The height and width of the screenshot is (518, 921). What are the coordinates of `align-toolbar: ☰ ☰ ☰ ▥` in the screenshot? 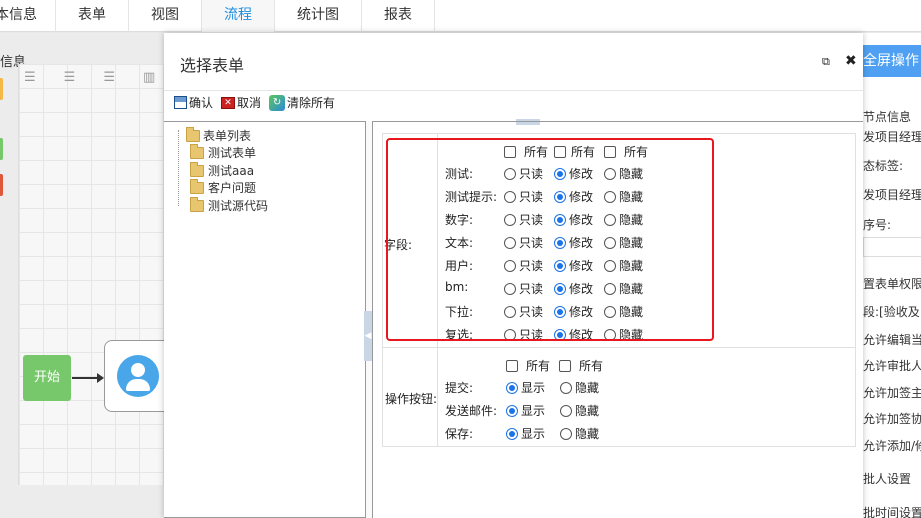 It's located at (89, 77).